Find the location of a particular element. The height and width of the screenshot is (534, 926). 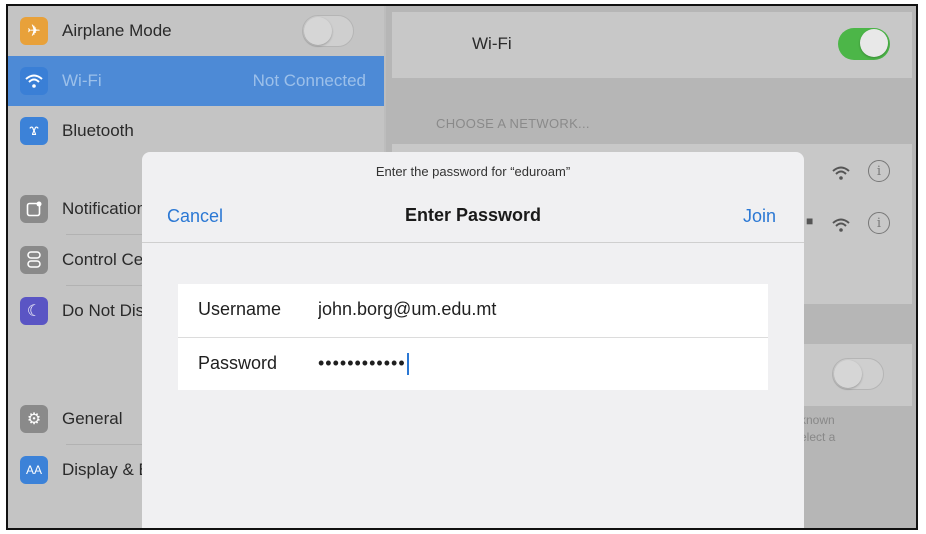

sidebar-item-airplane-mode: ✈ Airplane Mode is located at coordinates (196, 31).